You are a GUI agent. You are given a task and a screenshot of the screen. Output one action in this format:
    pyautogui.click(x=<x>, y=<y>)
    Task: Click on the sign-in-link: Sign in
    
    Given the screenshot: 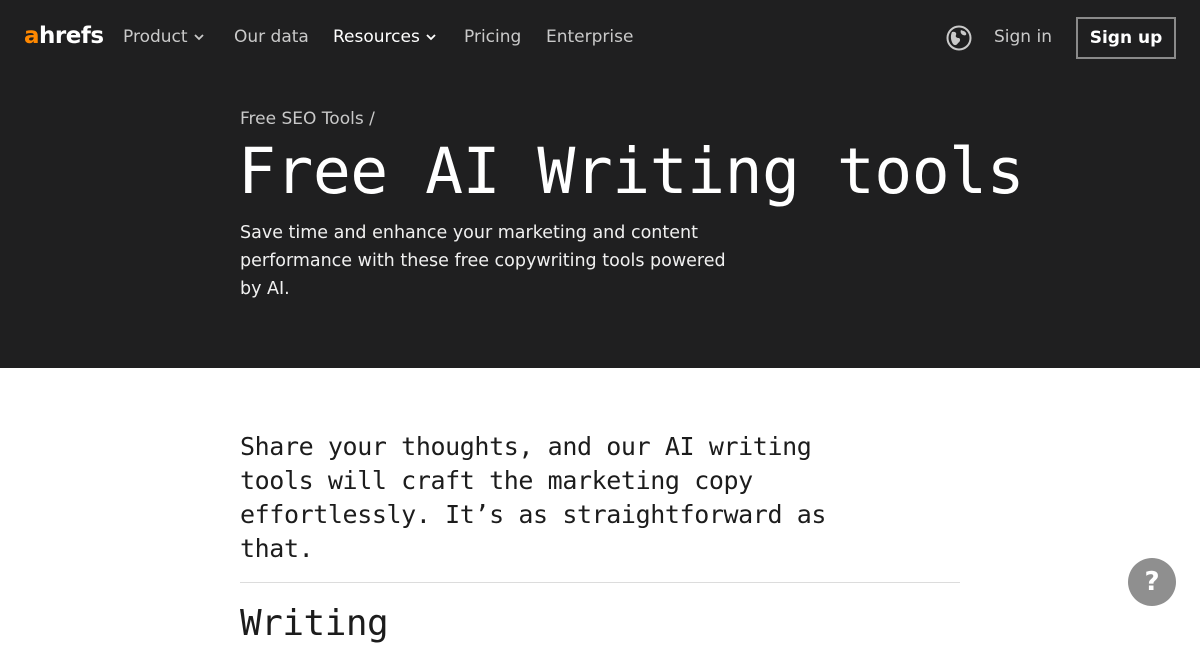 What is the action you would take?
    pyautogui.click(x=1023, y=37)
    